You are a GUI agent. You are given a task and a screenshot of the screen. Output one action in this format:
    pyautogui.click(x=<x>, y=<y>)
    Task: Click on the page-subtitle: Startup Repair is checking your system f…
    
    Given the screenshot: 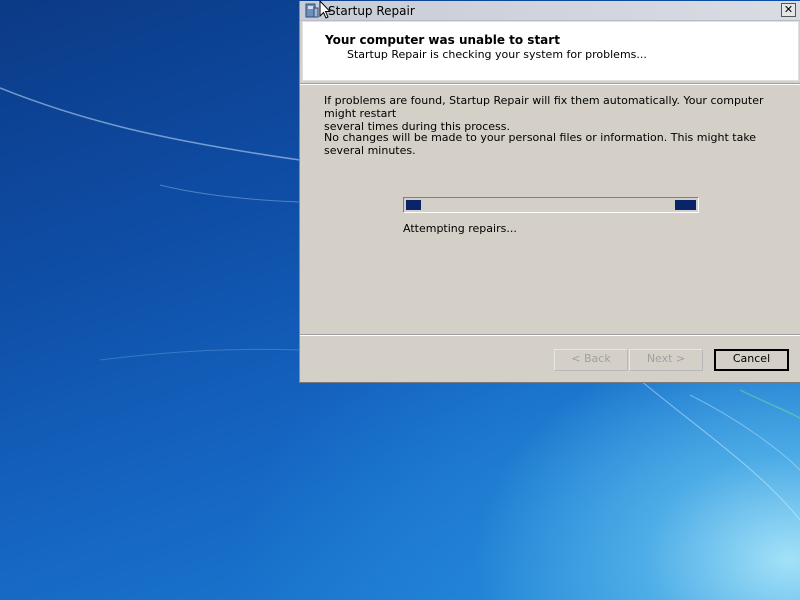 What is the action you would take?
    pyautogui.click(x=497, y=54)
    